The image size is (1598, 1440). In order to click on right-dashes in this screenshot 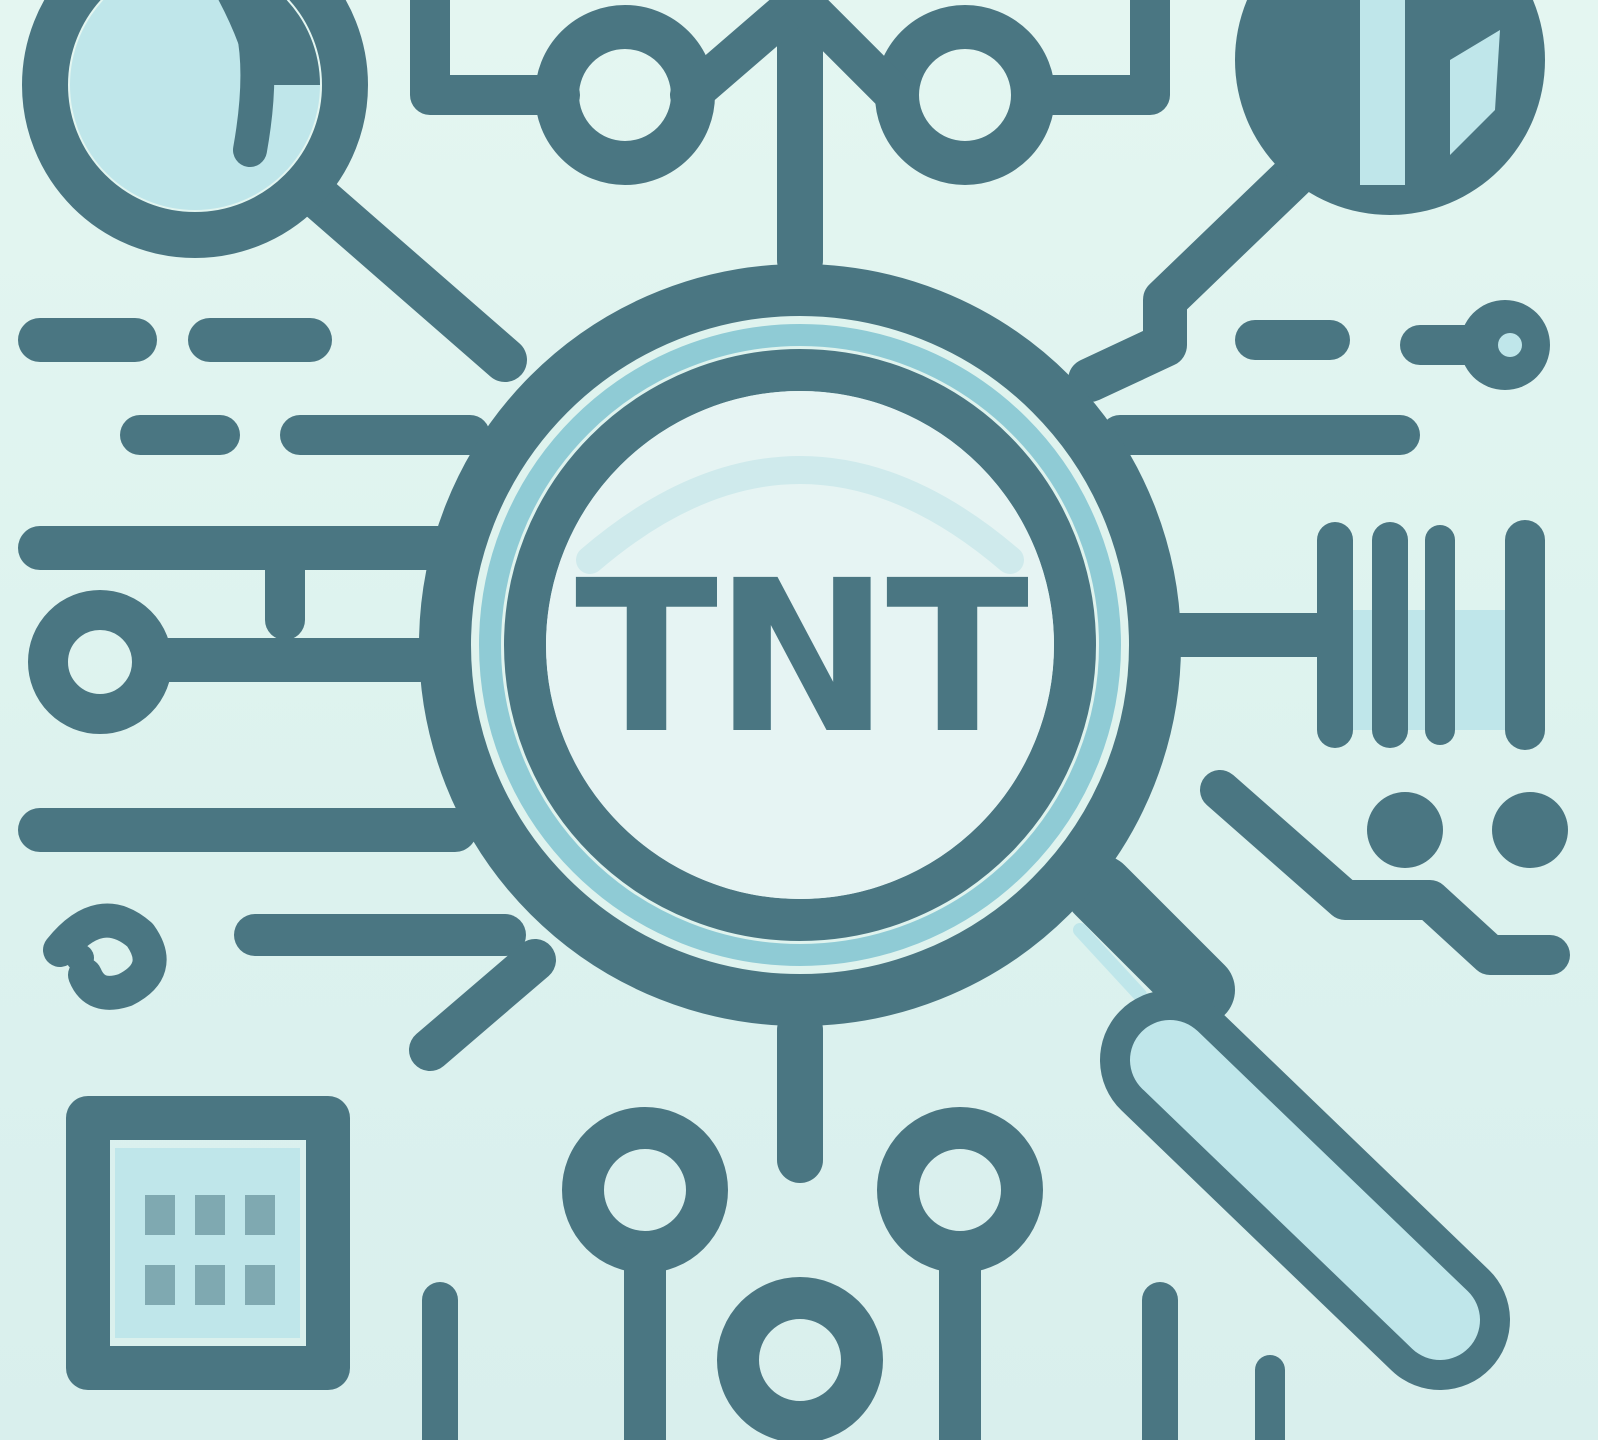, I will do `click(1392, 345)`.